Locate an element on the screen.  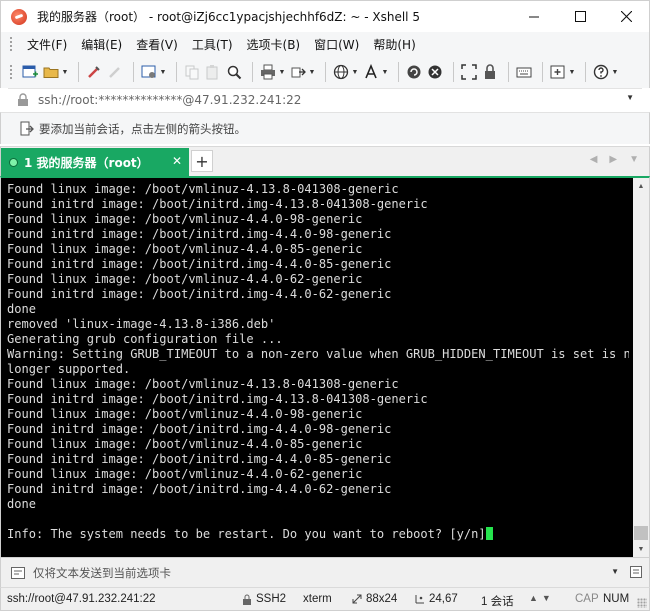
copy-button is located at coordinates (192, 72).